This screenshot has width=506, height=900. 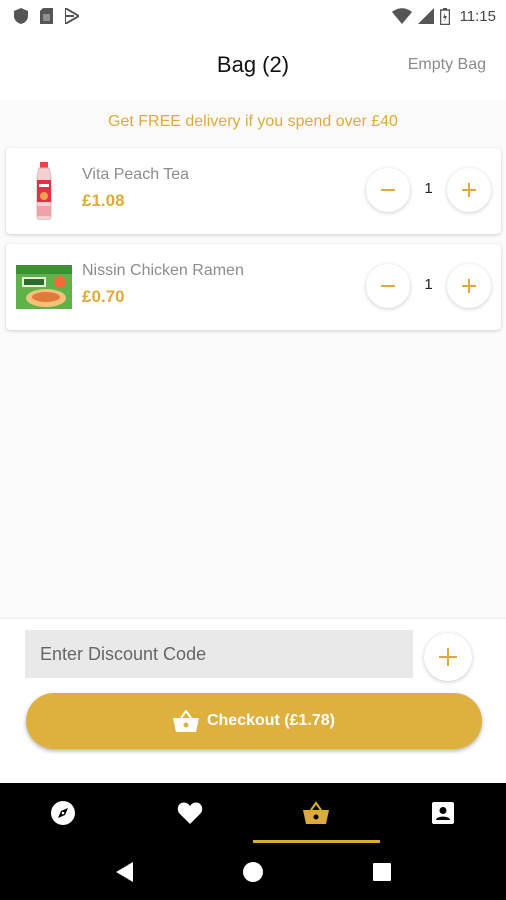 What do you see at coordinates (72, 16) in the screenshot?
I see `play-store-icon` at bounding box center [72, 16].